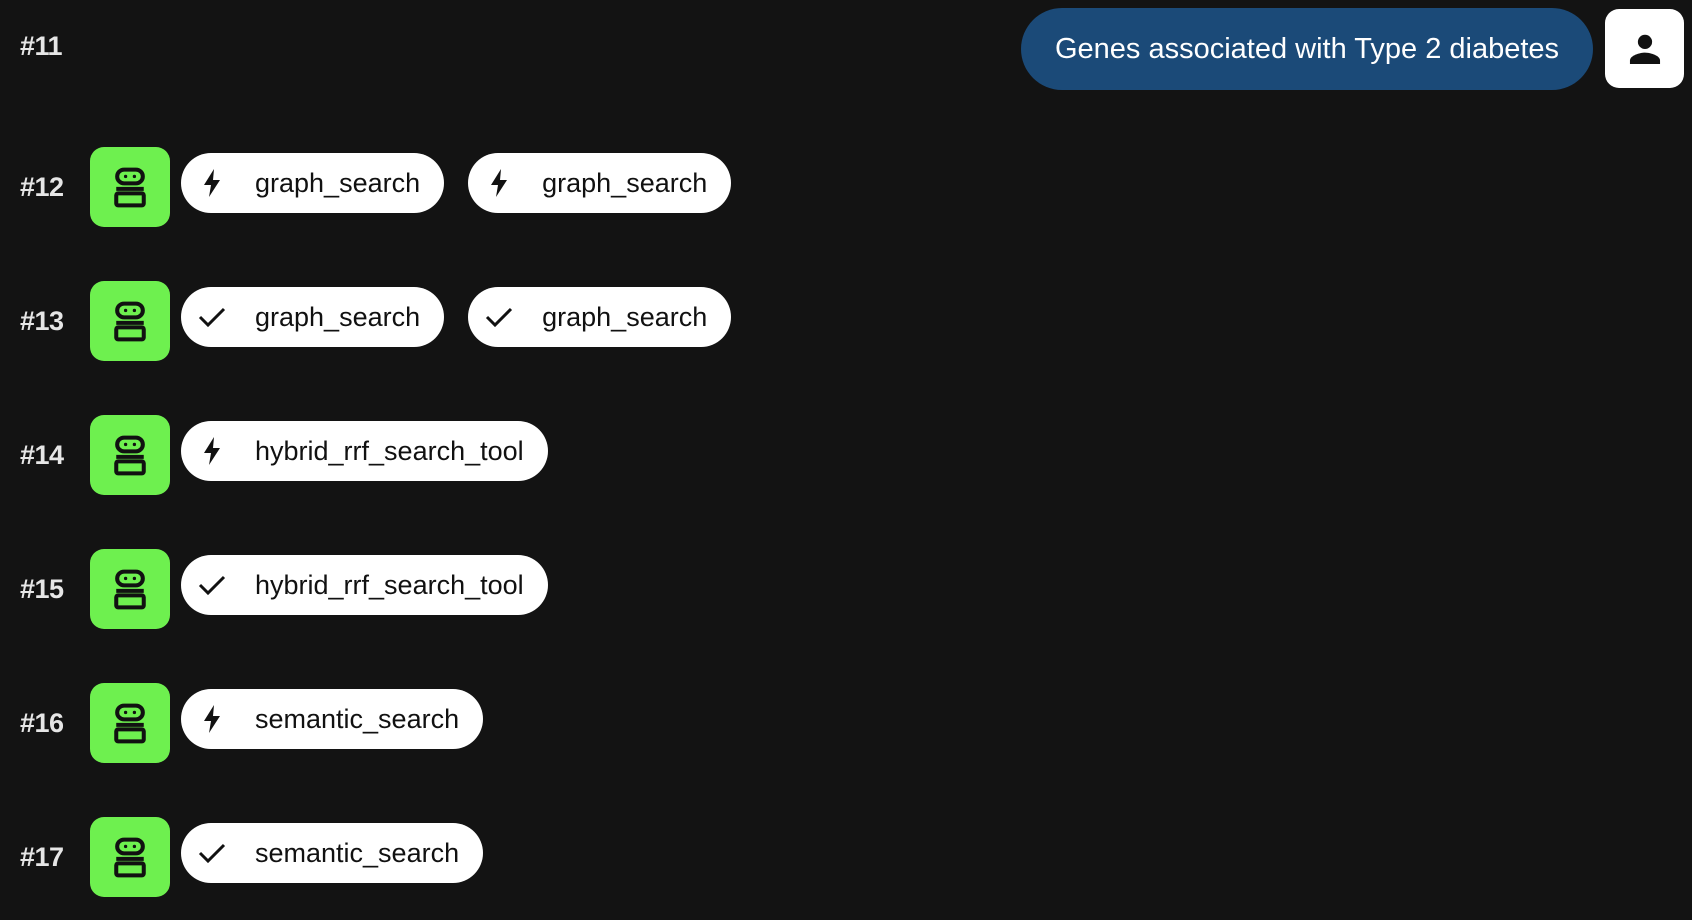 The image size is (1692, 920). I want to click on tool-result-chip: semantic_search, so click(332, 853).